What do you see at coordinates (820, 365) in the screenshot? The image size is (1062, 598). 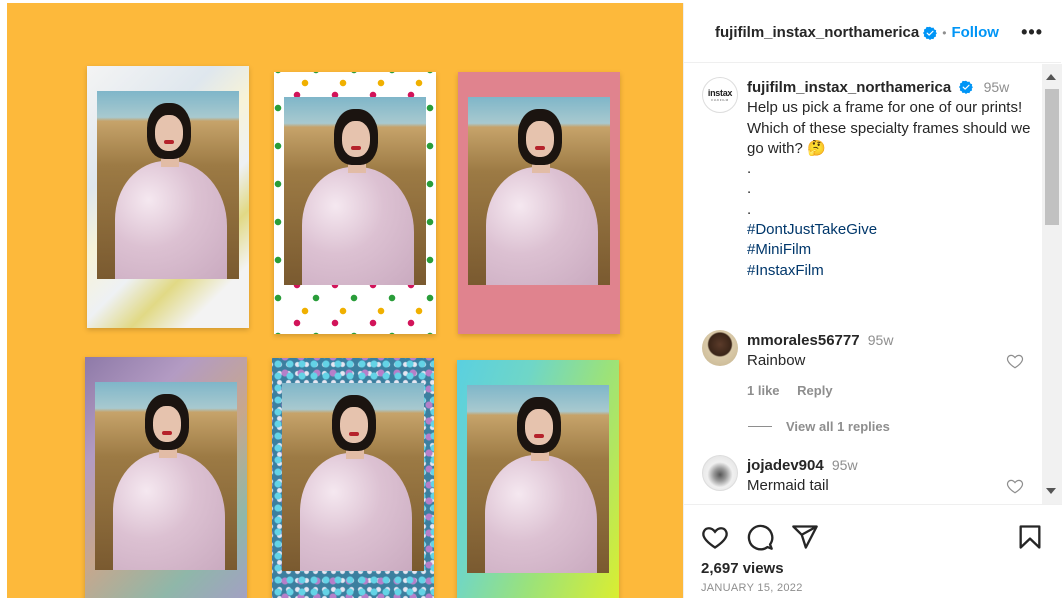 I see `comment-body: mmorales56777 95w Rainbow 1 like Reply` at bounding box center [820, 365].